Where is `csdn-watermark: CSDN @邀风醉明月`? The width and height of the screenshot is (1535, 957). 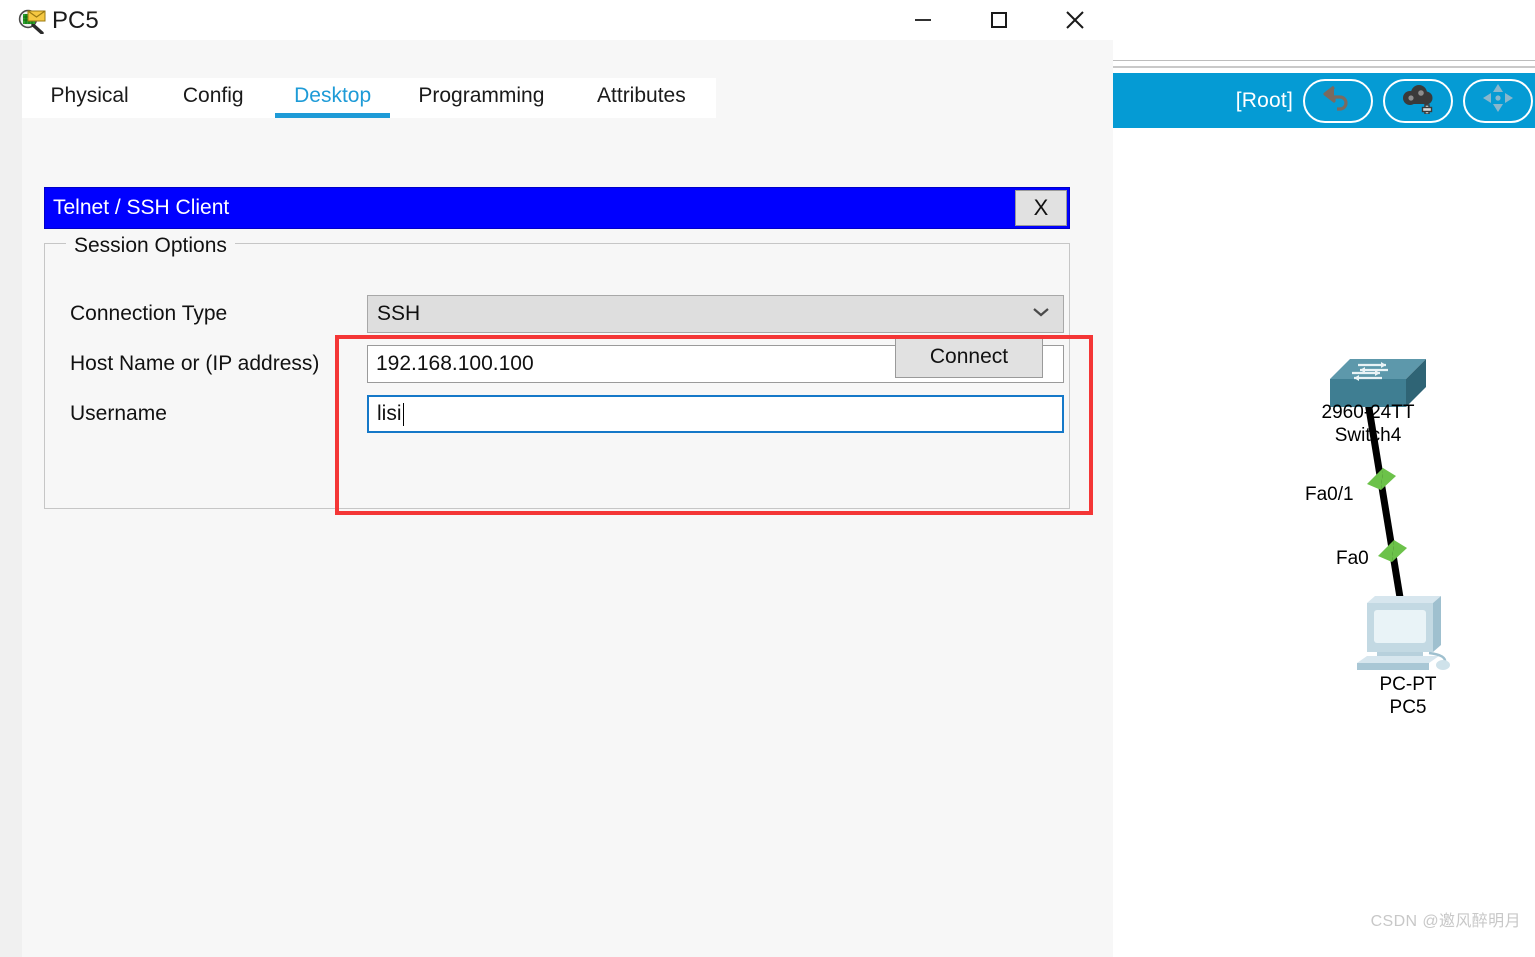
csdn-watermark: CSDN @邀风醉明月 is located at coordinates (1445, 921).